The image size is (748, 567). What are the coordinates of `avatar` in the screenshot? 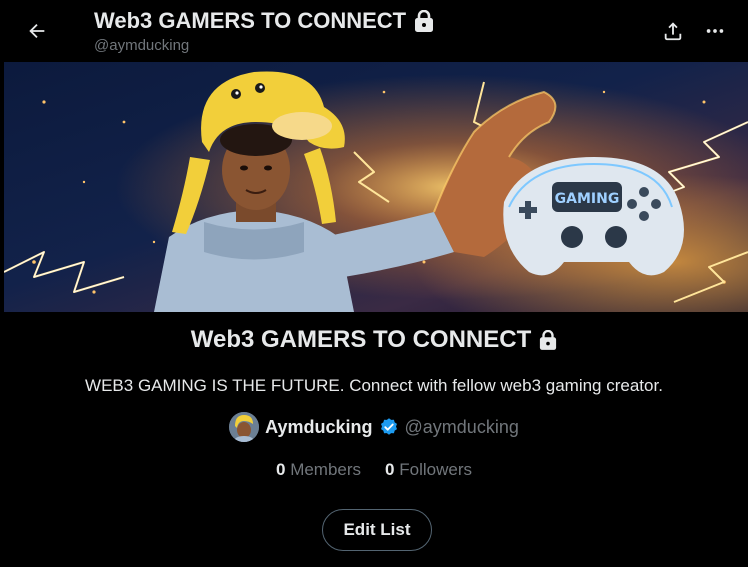 It's located at (244, 427).